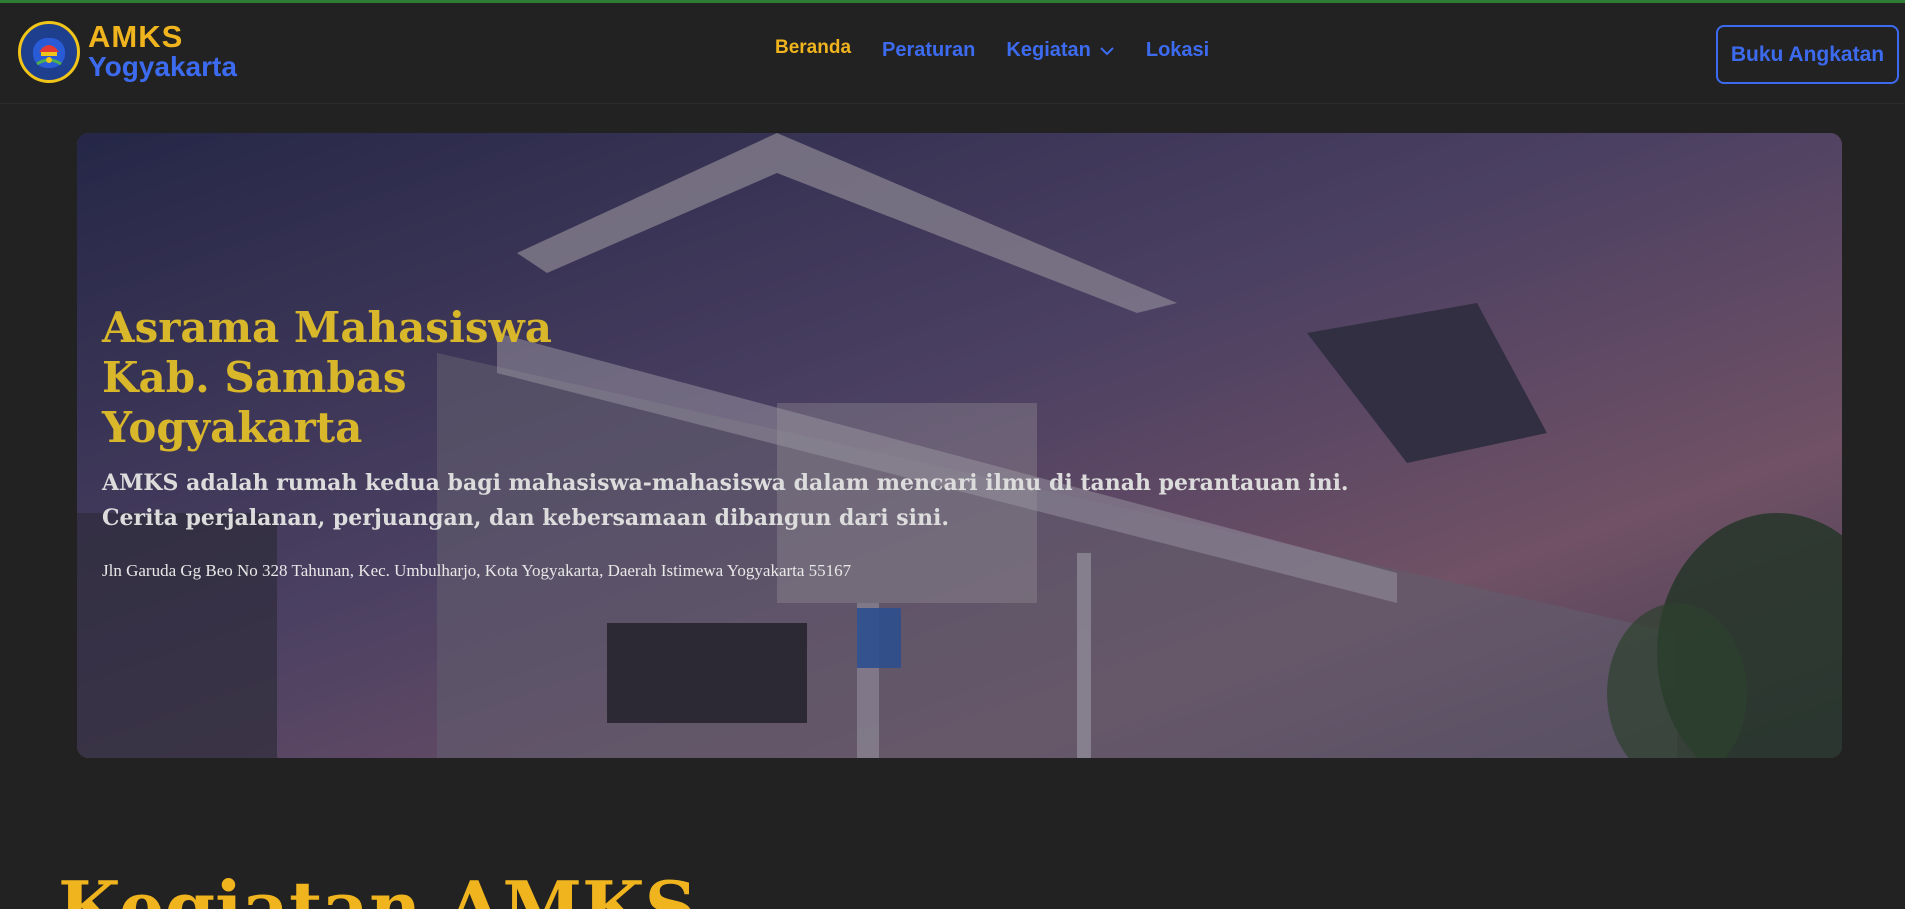 Image resolution: width=1905 pixels, height=909 pixels. I want to click on brand-home-link: AMKS Yogyakarta, so click(127, 52).